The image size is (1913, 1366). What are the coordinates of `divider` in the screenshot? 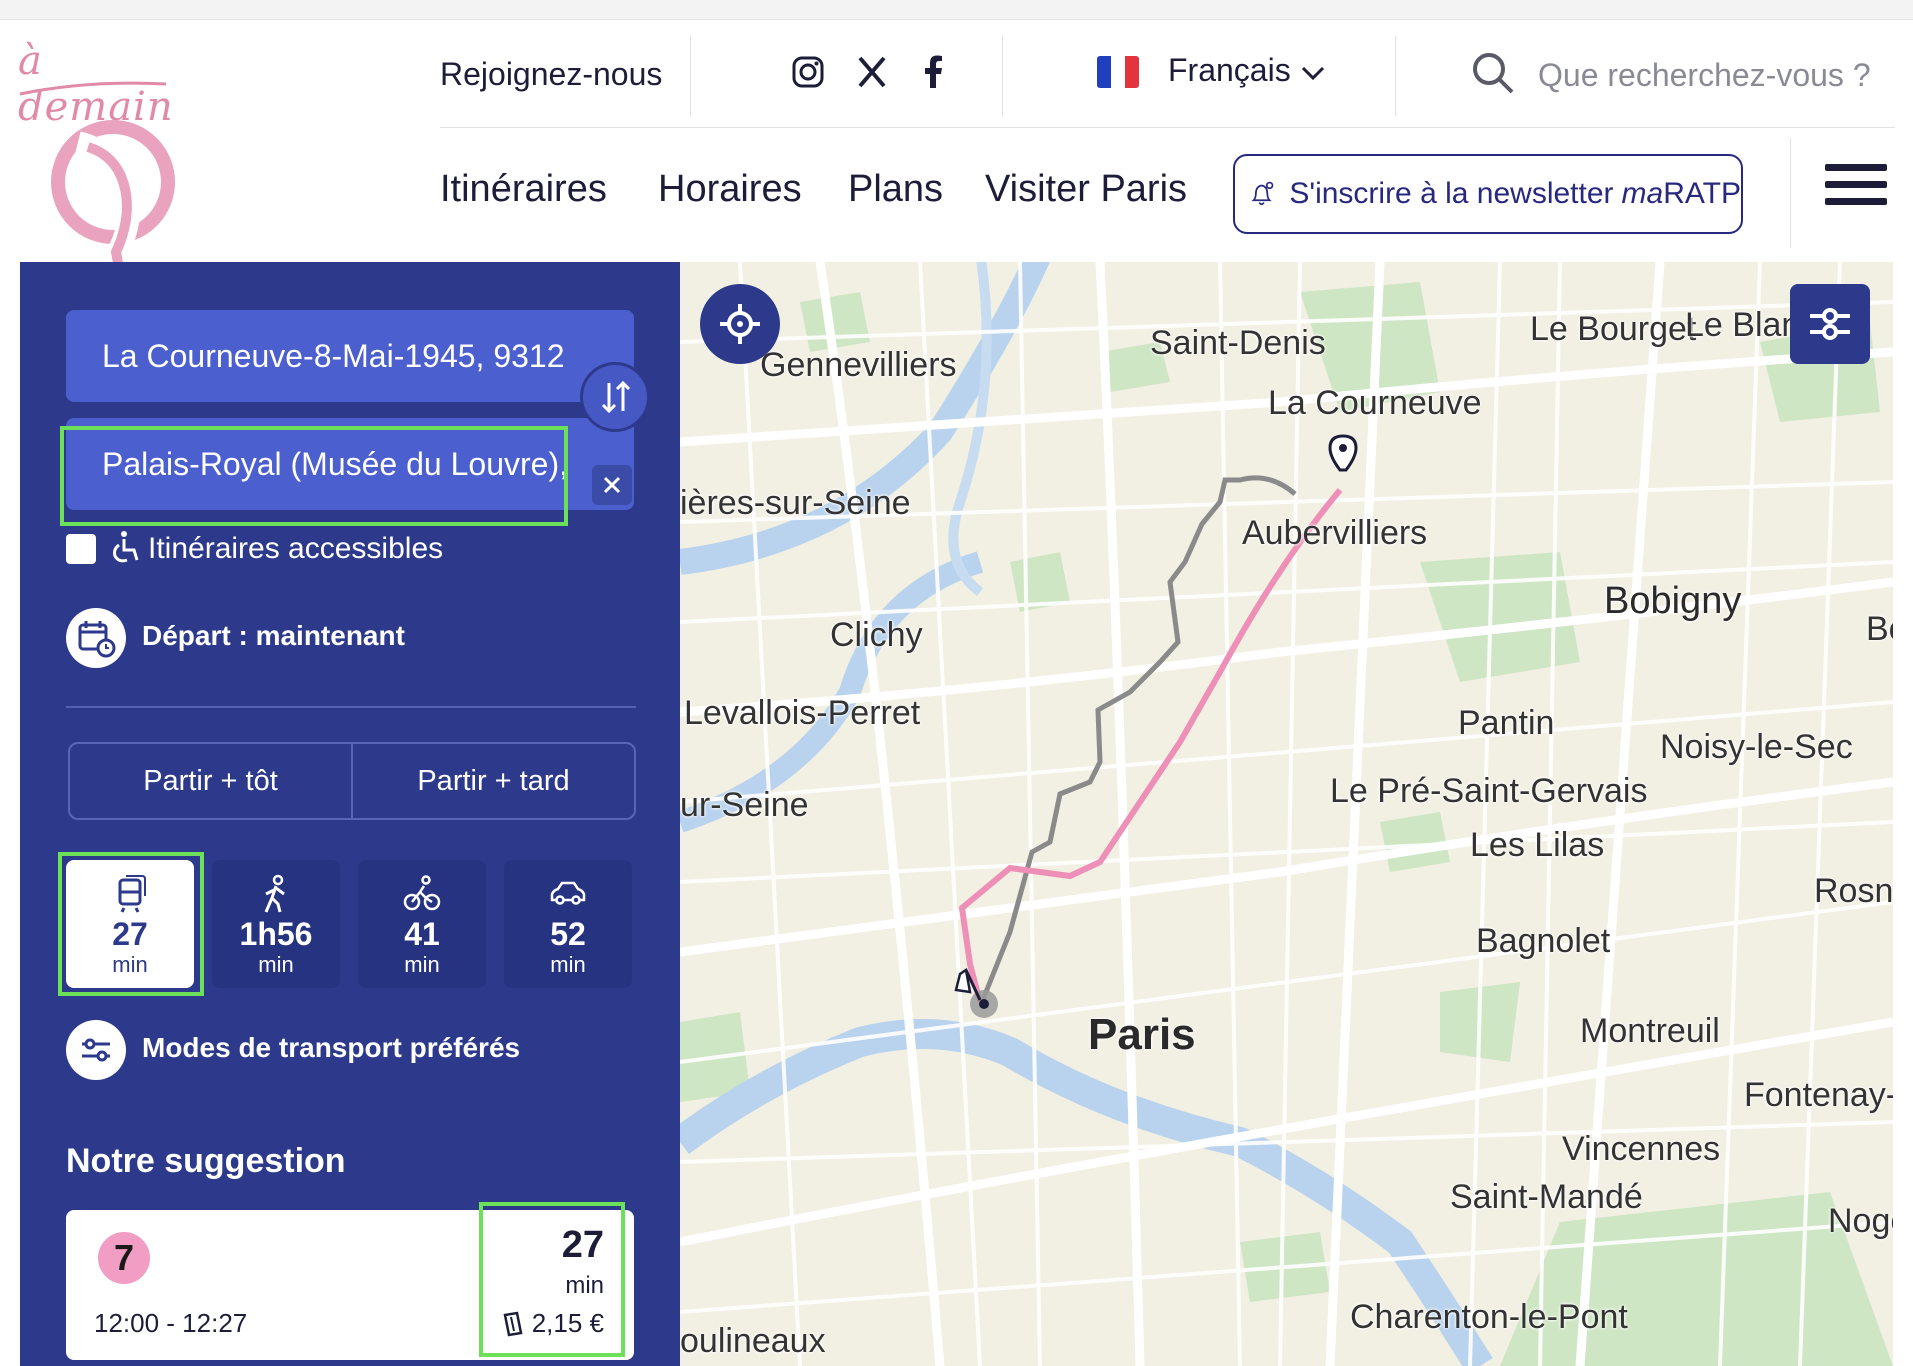 It's located at (351, 707).